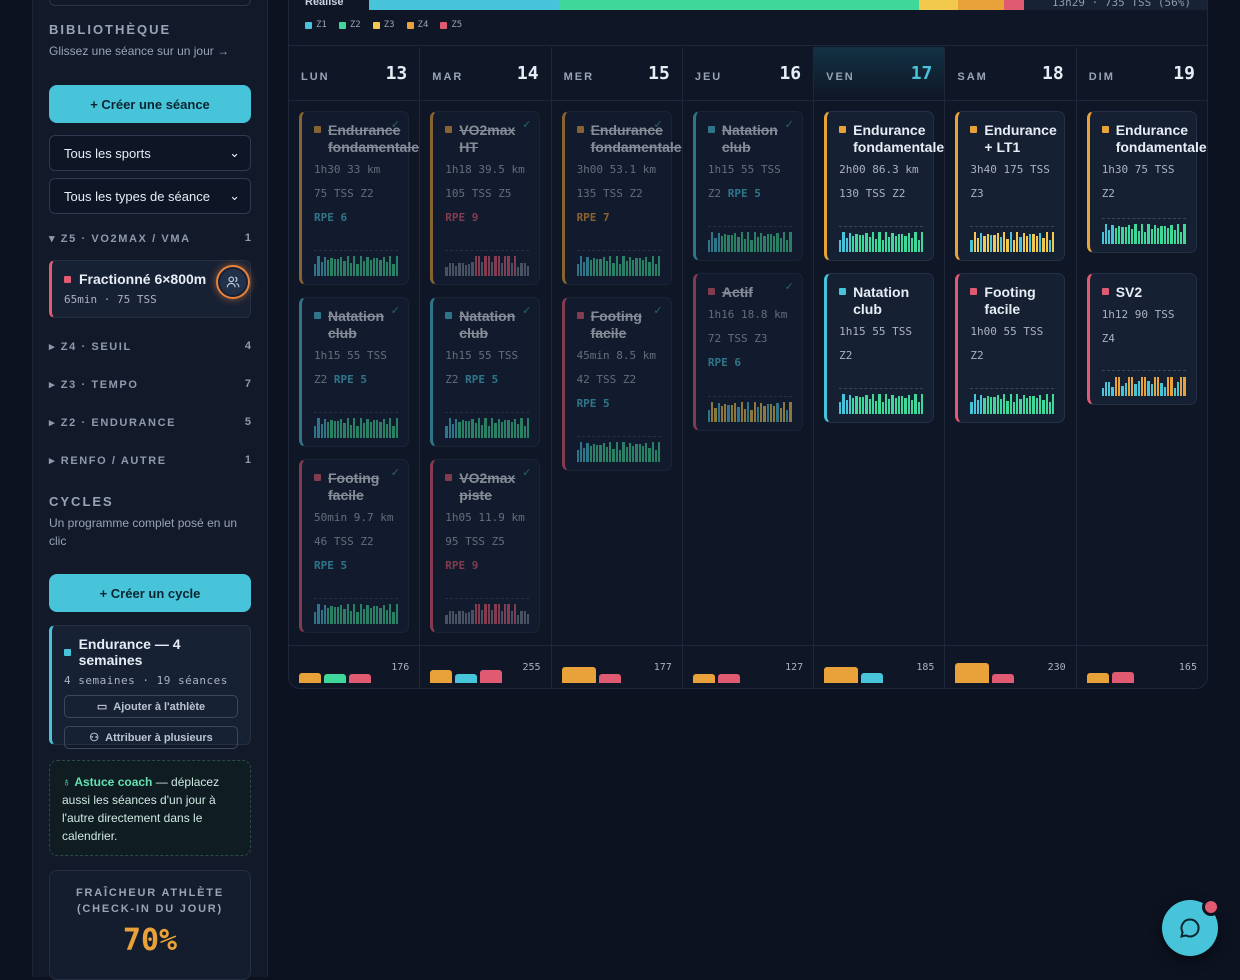 Image resolution: width=1240 pixels, height=980 pixels. I want to click on session-load: 42 TSS Z2, so click(606, 379).